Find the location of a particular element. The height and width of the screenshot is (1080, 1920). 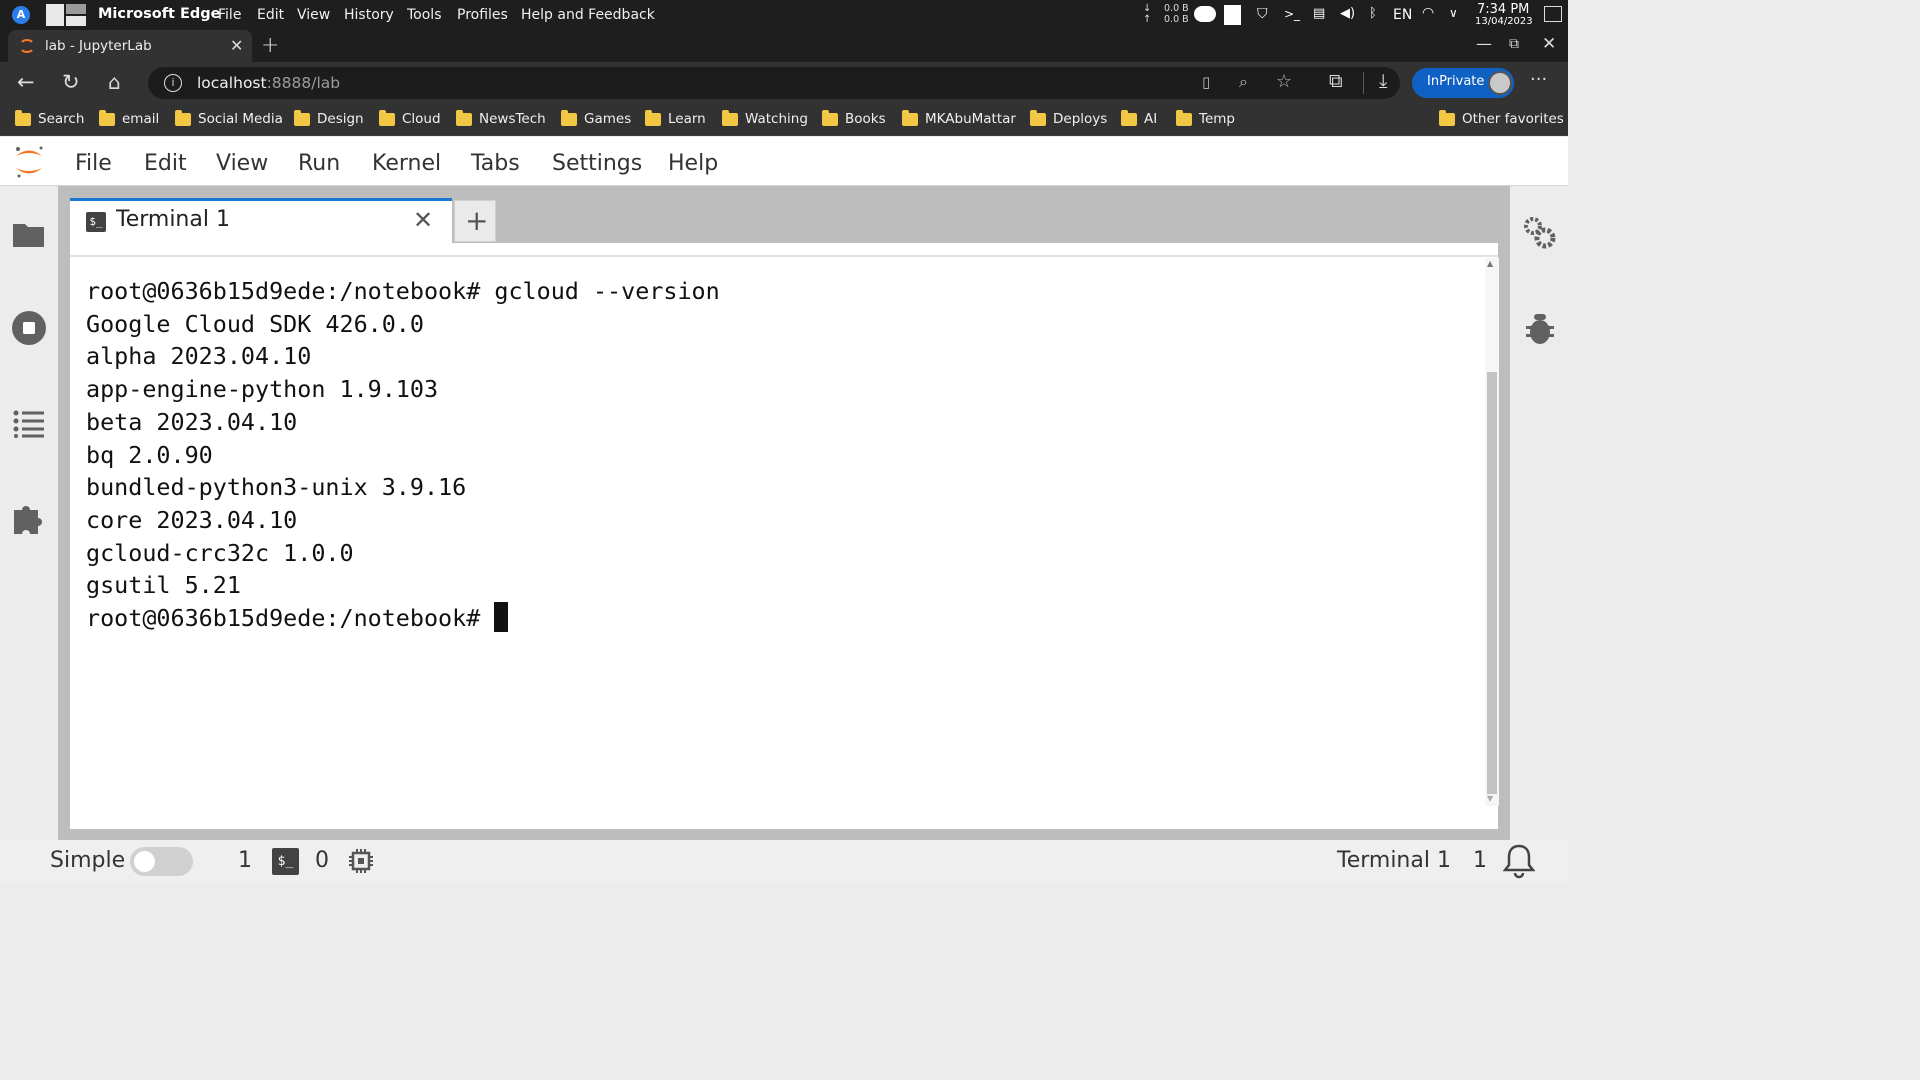

running-sessions-stop-icon is located at coordinates (29, 328).